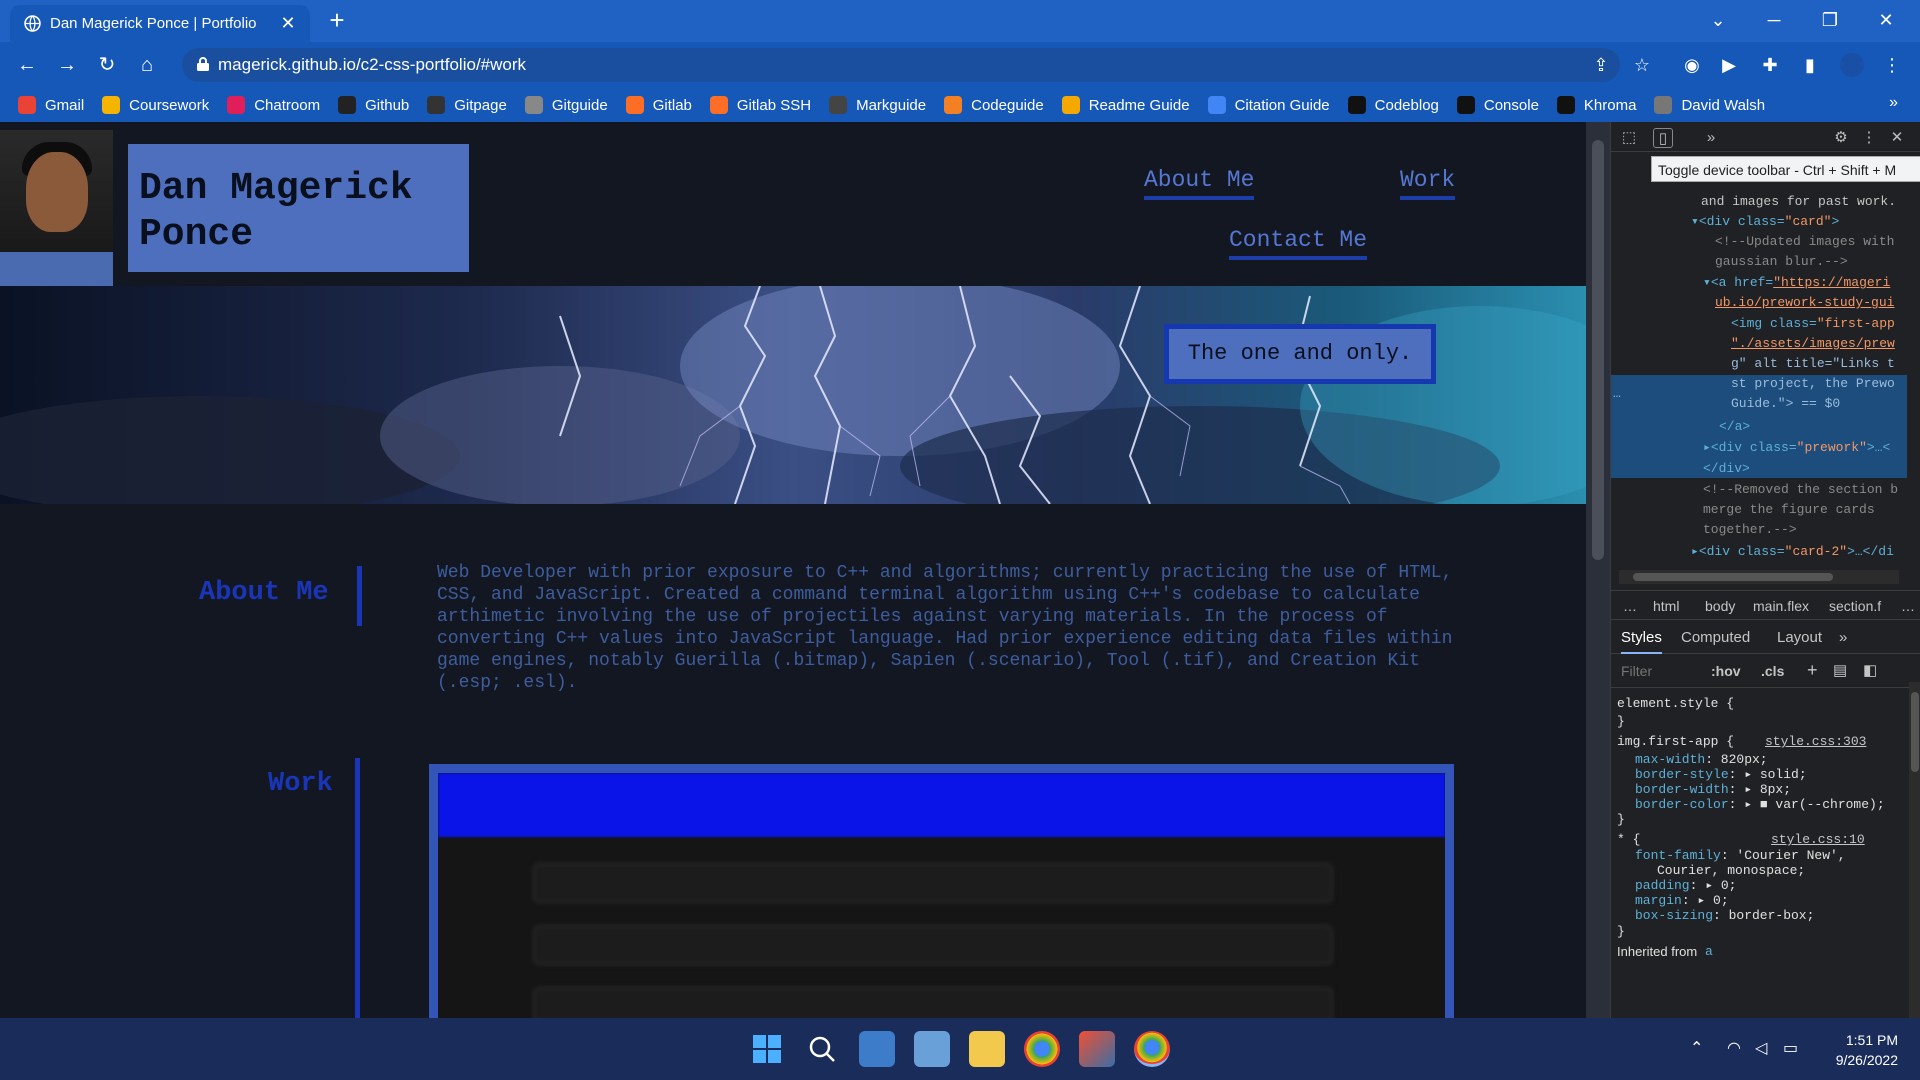  I want to click on dom-line: ▸<div class="prework">…<, so click(1796, 447).